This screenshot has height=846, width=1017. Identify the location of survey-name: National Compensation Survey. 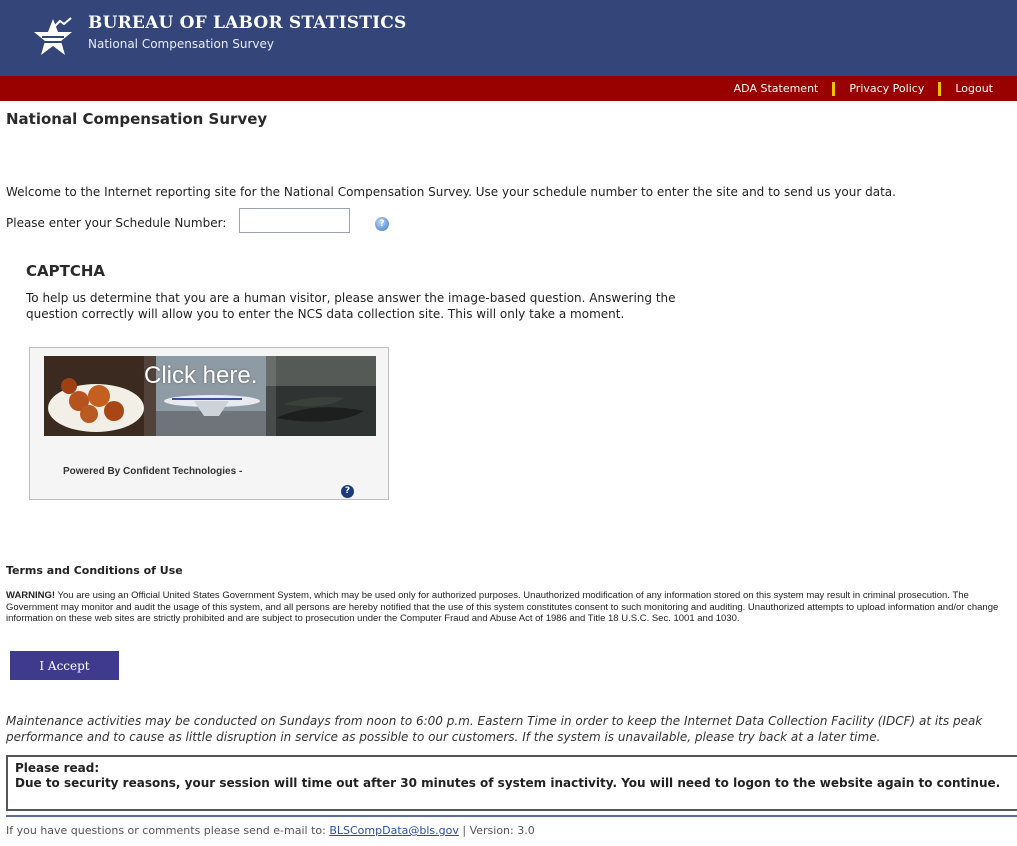
(181, 44).